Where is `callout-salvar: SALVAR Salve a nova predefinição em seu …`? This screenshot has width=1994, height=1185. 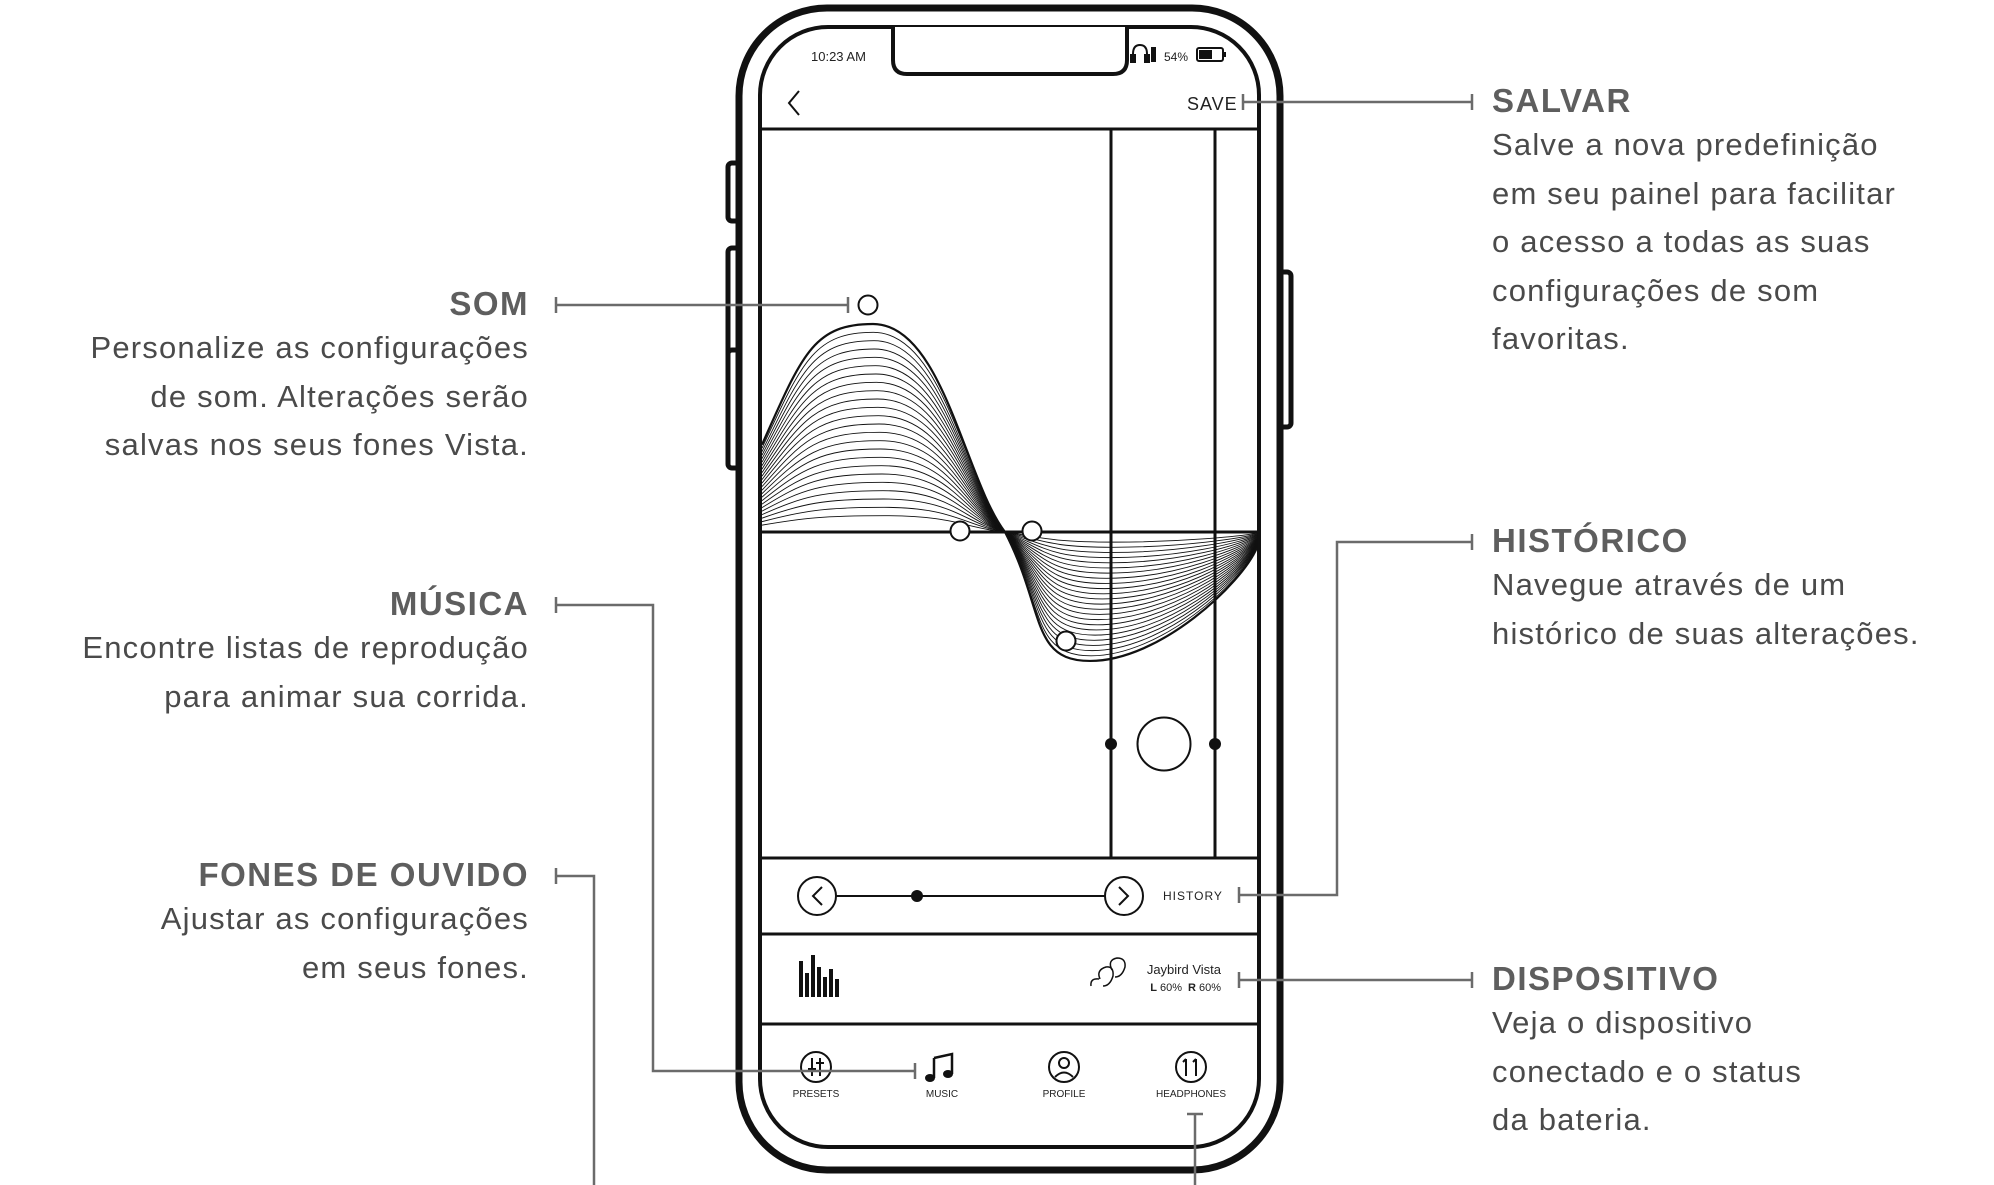 callout-salvar: SALVAR Salve a nova predefinição em seu … is located at coordinates (1694, 222).